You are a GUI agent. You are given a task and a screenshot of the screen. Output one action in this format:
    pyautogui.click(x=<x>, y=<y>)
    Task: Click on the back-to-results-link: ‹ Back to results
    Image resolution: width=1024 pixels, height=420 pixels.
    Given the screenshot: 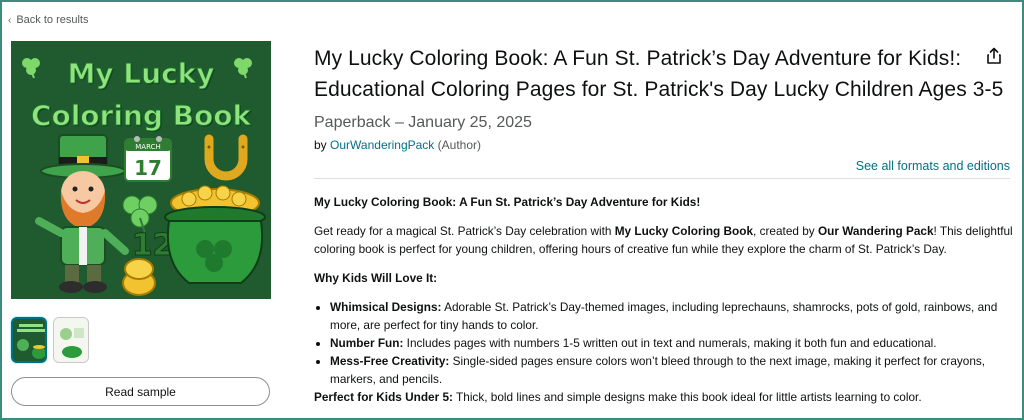 What is the action you would take?
    pyautogui.click(x=48, y=20)
    